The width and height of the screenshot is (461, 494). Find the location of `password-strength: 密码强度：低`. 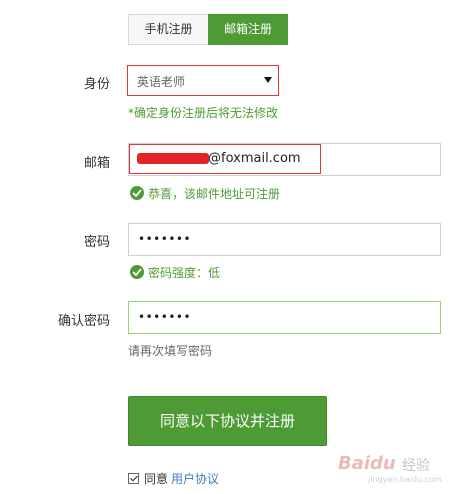

password-strength: 密码强度：低 is located at coordinates (184, 273).